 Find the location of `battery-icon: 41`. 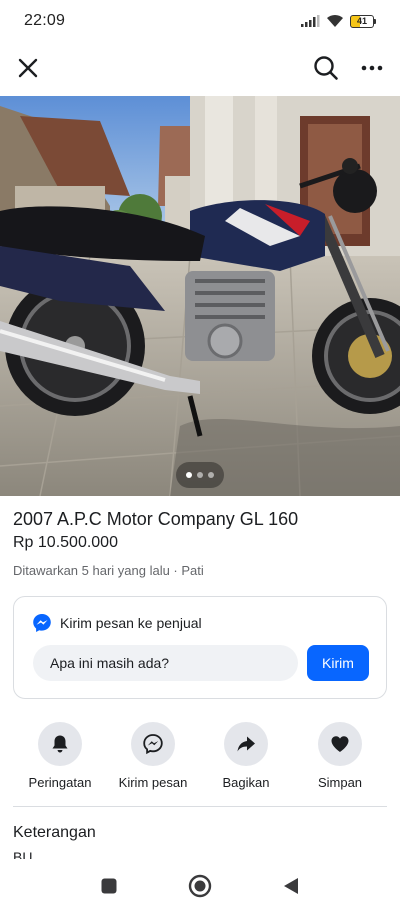

battery-icon: 41 is located at coordinates (363, 21).